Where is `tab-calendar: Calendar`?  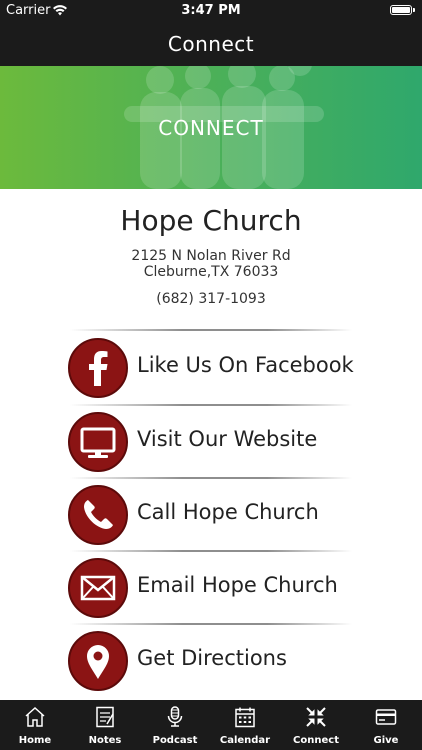
tab-calendar: Calendar is located at coordinates (245, 725).